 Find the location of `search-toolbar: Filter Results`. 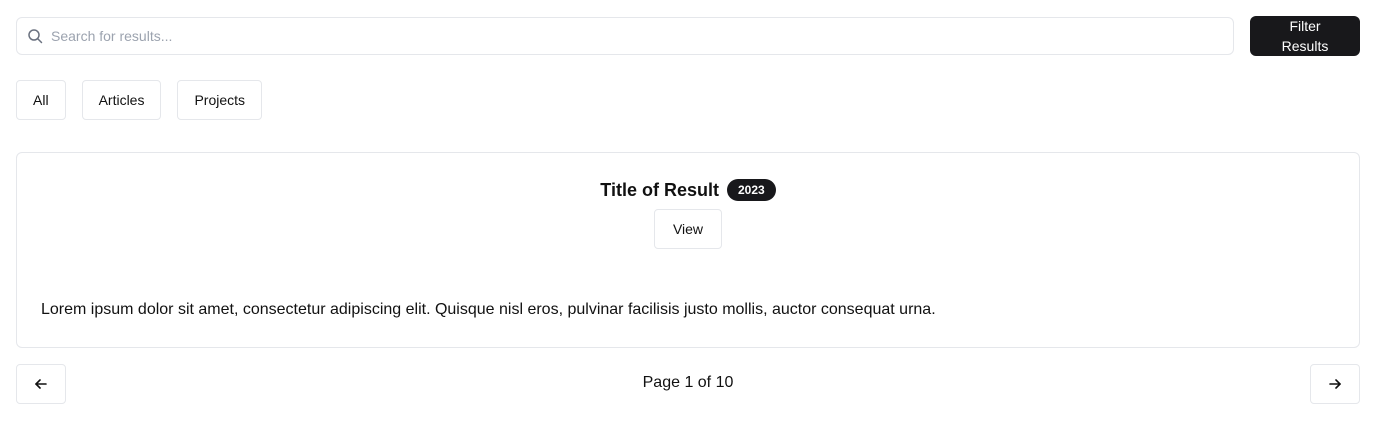

search-toolbar: Filter Results is located at coordinates (688, 36).